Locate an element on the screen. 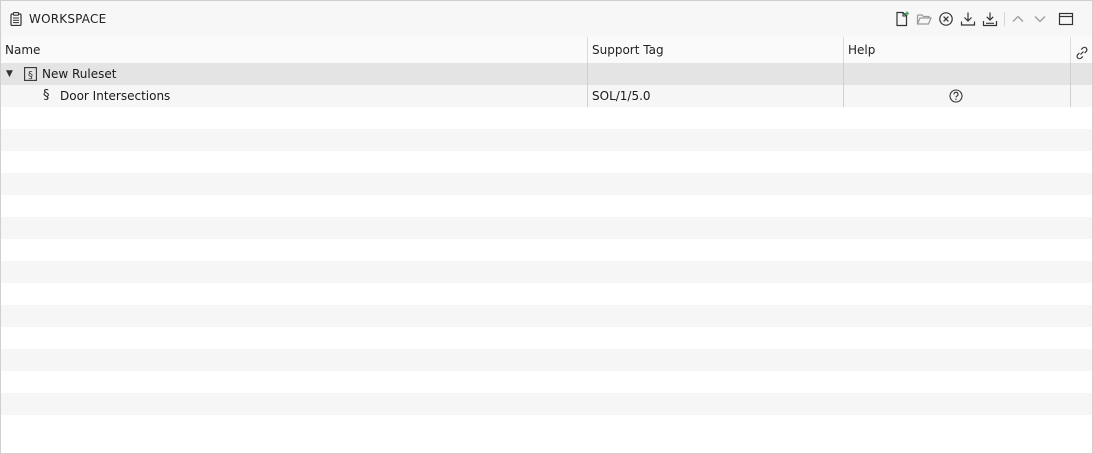 Image resolution: width=1093 pixels, height=454 pixels. open-folder-button is located at coordinates (924, 19).